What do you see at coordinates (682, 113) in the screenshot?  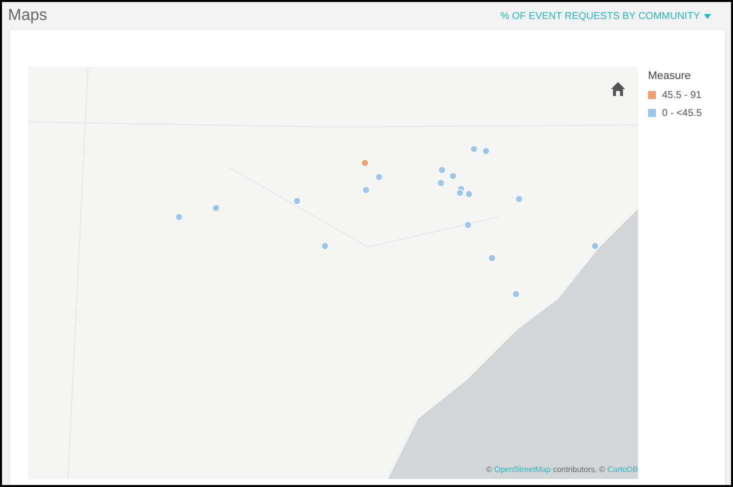 I see `legend-label: 0 - <45.5` at bounding box center [682, 113].